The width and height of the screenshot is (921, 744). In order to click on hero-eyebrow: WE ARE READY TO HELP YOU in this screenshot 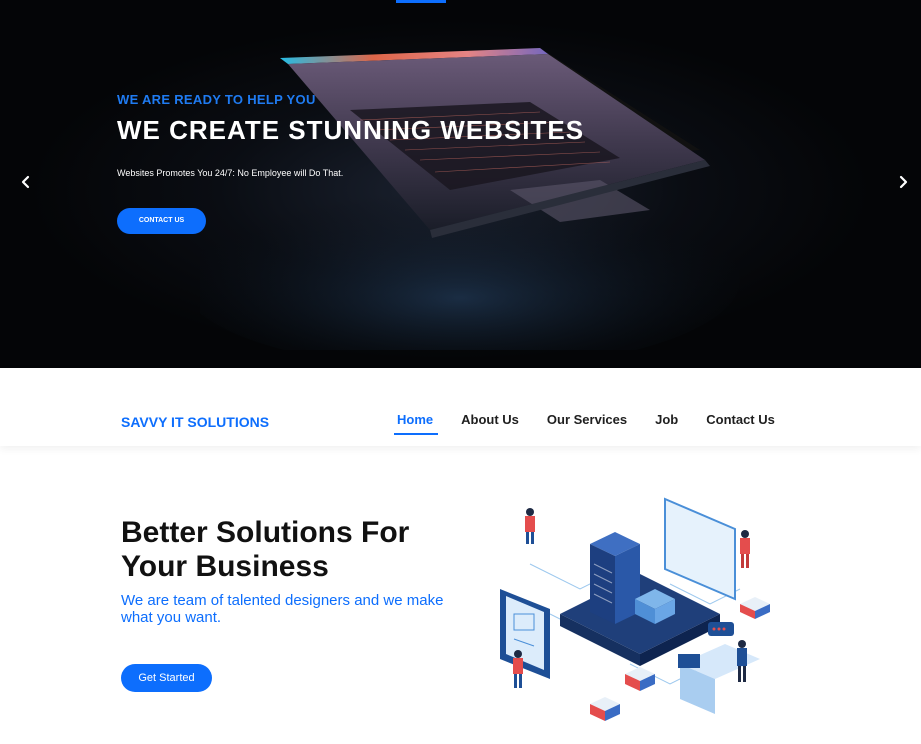, I will do `click(216, 99)`.